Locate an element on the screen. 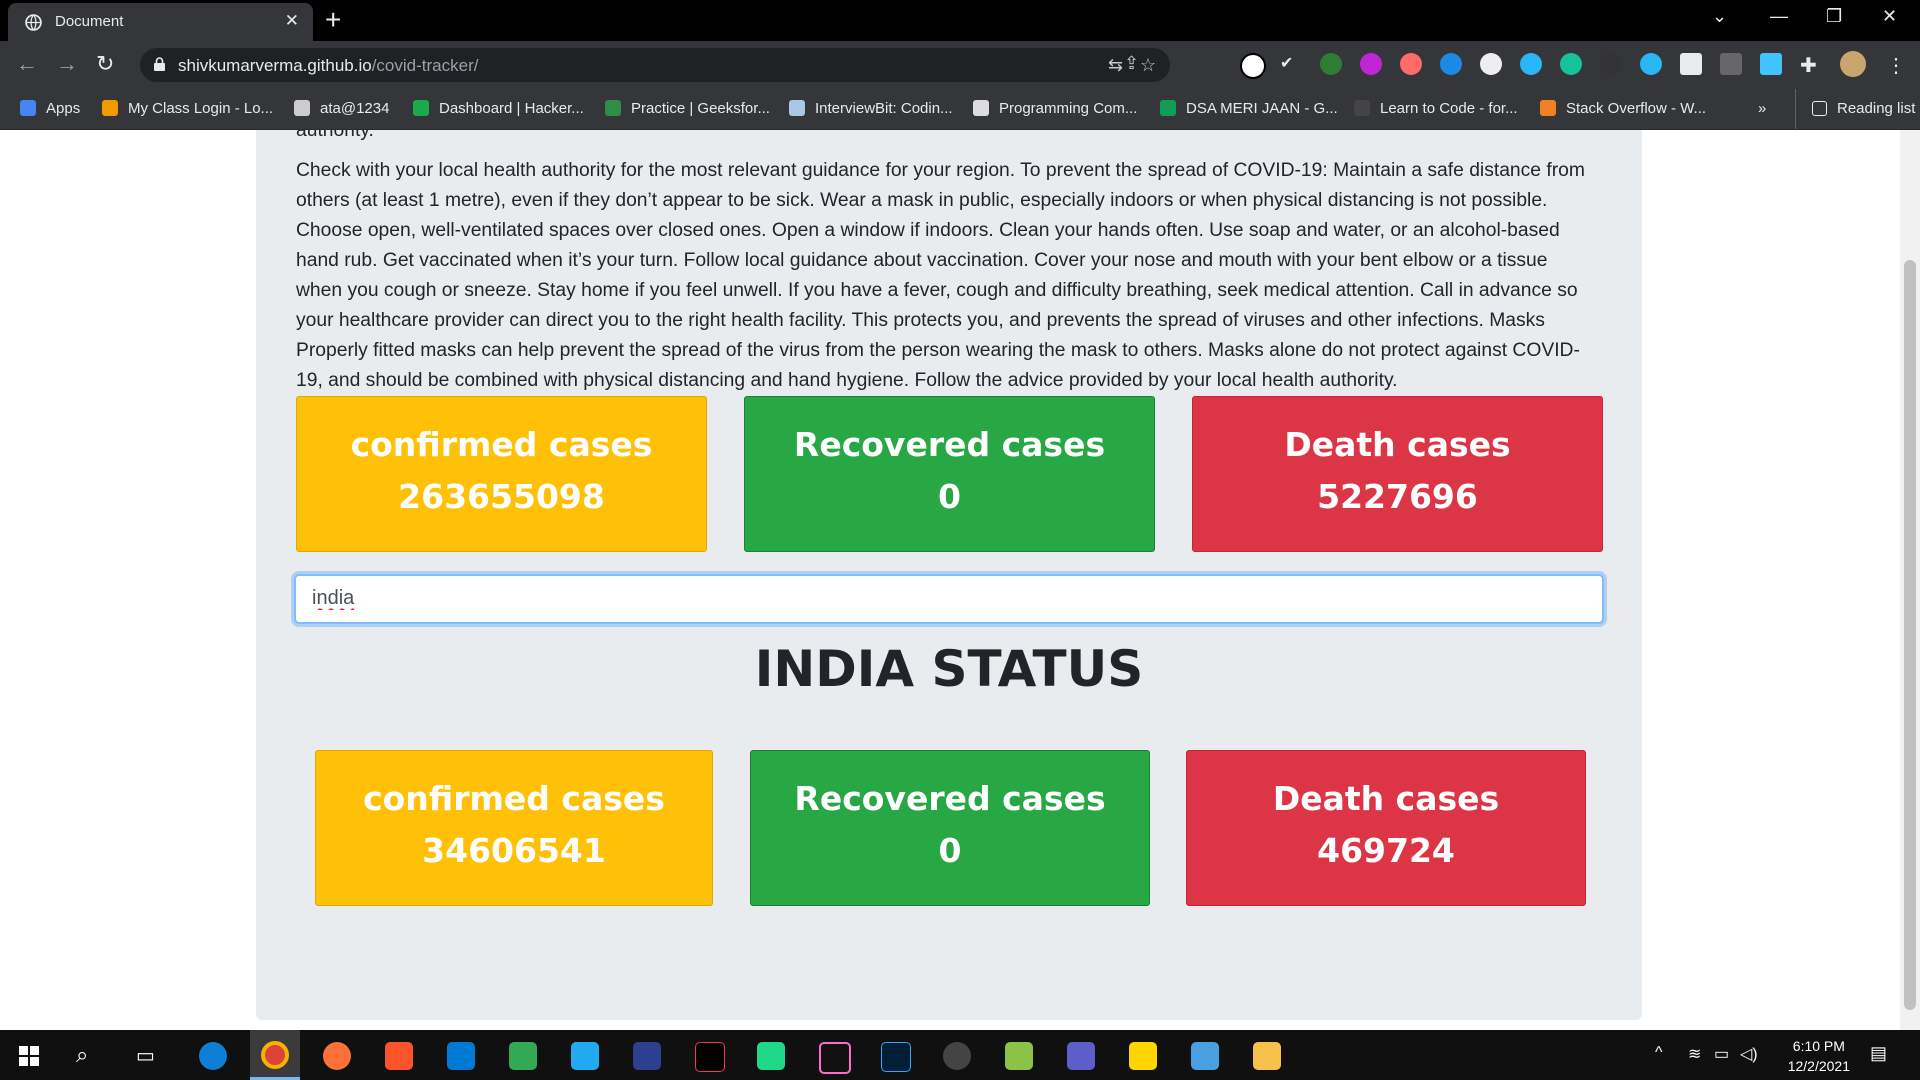 This screenshot has width=1920, height=1080. windows-taskbar: ⌕ ▭ ^ ≋ ▭ ◁) 6:10 PM 12/2/2021 ▤ is located at coordinates (960, 1055).